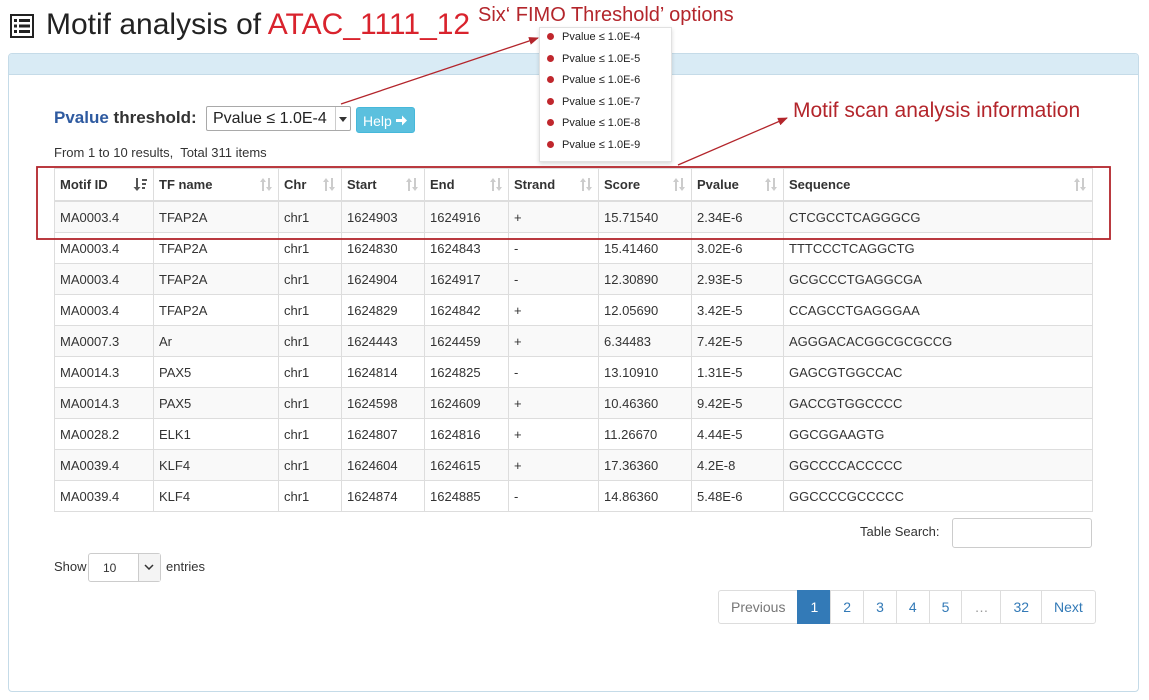 The width and height of the screenshot is (1149, 700). What do you see at coordinates (605, 61) in the screenshot?
I see `threshold-option: Pvalue ≤ 1.0E-5` at bounding box center [605, 61].